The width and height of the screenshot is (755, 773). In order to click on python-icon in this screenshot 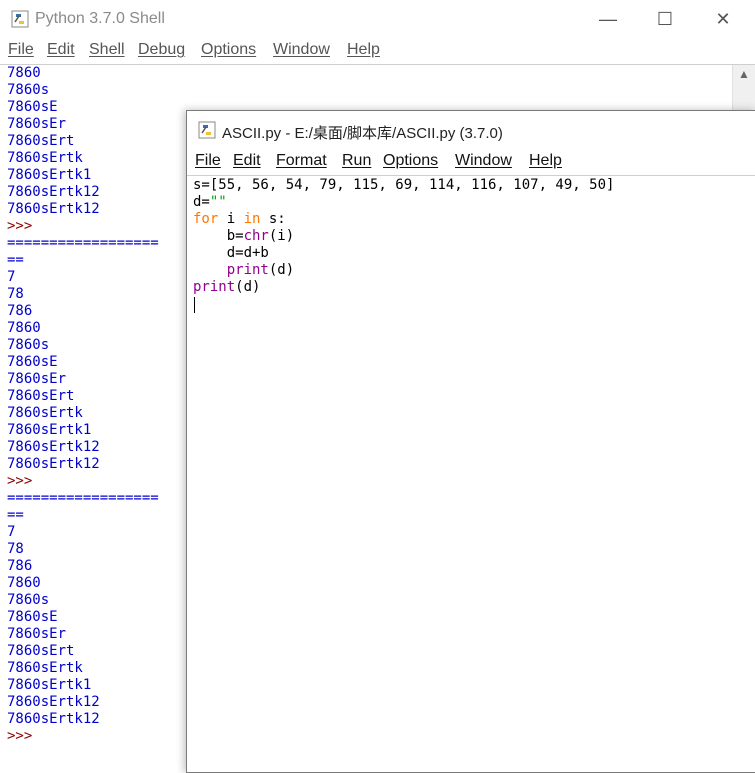, I will do `click(20, 19)`.